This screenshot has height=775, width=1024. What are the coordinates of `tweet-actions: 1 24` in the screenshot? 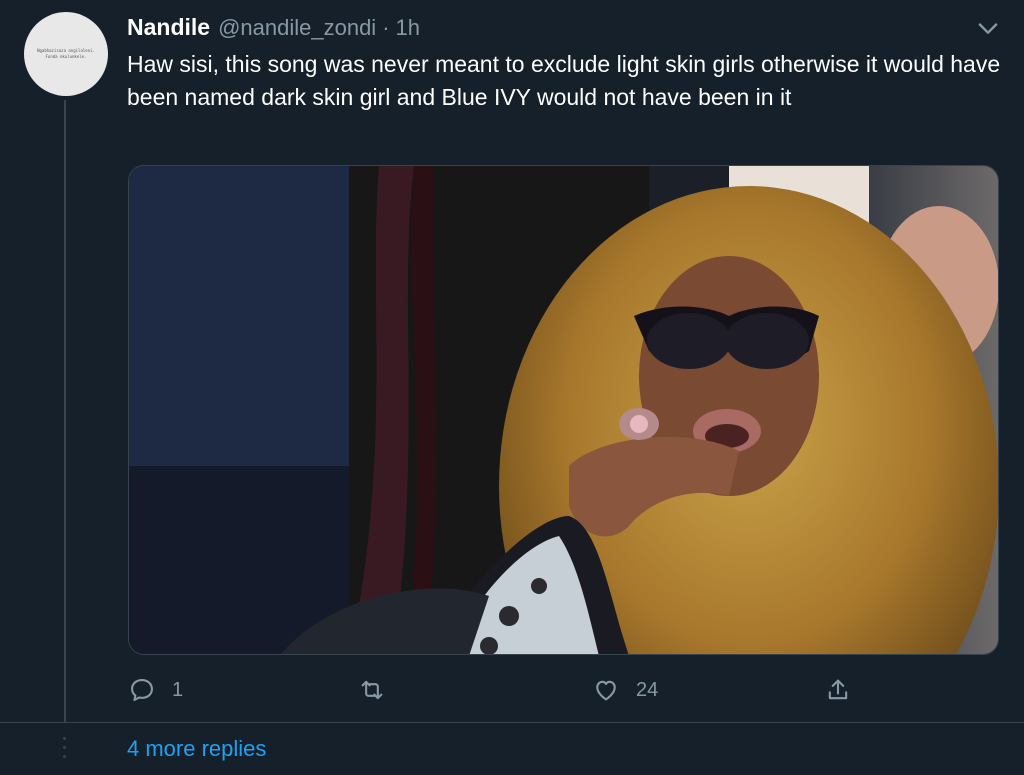 It's located at (508, 690).